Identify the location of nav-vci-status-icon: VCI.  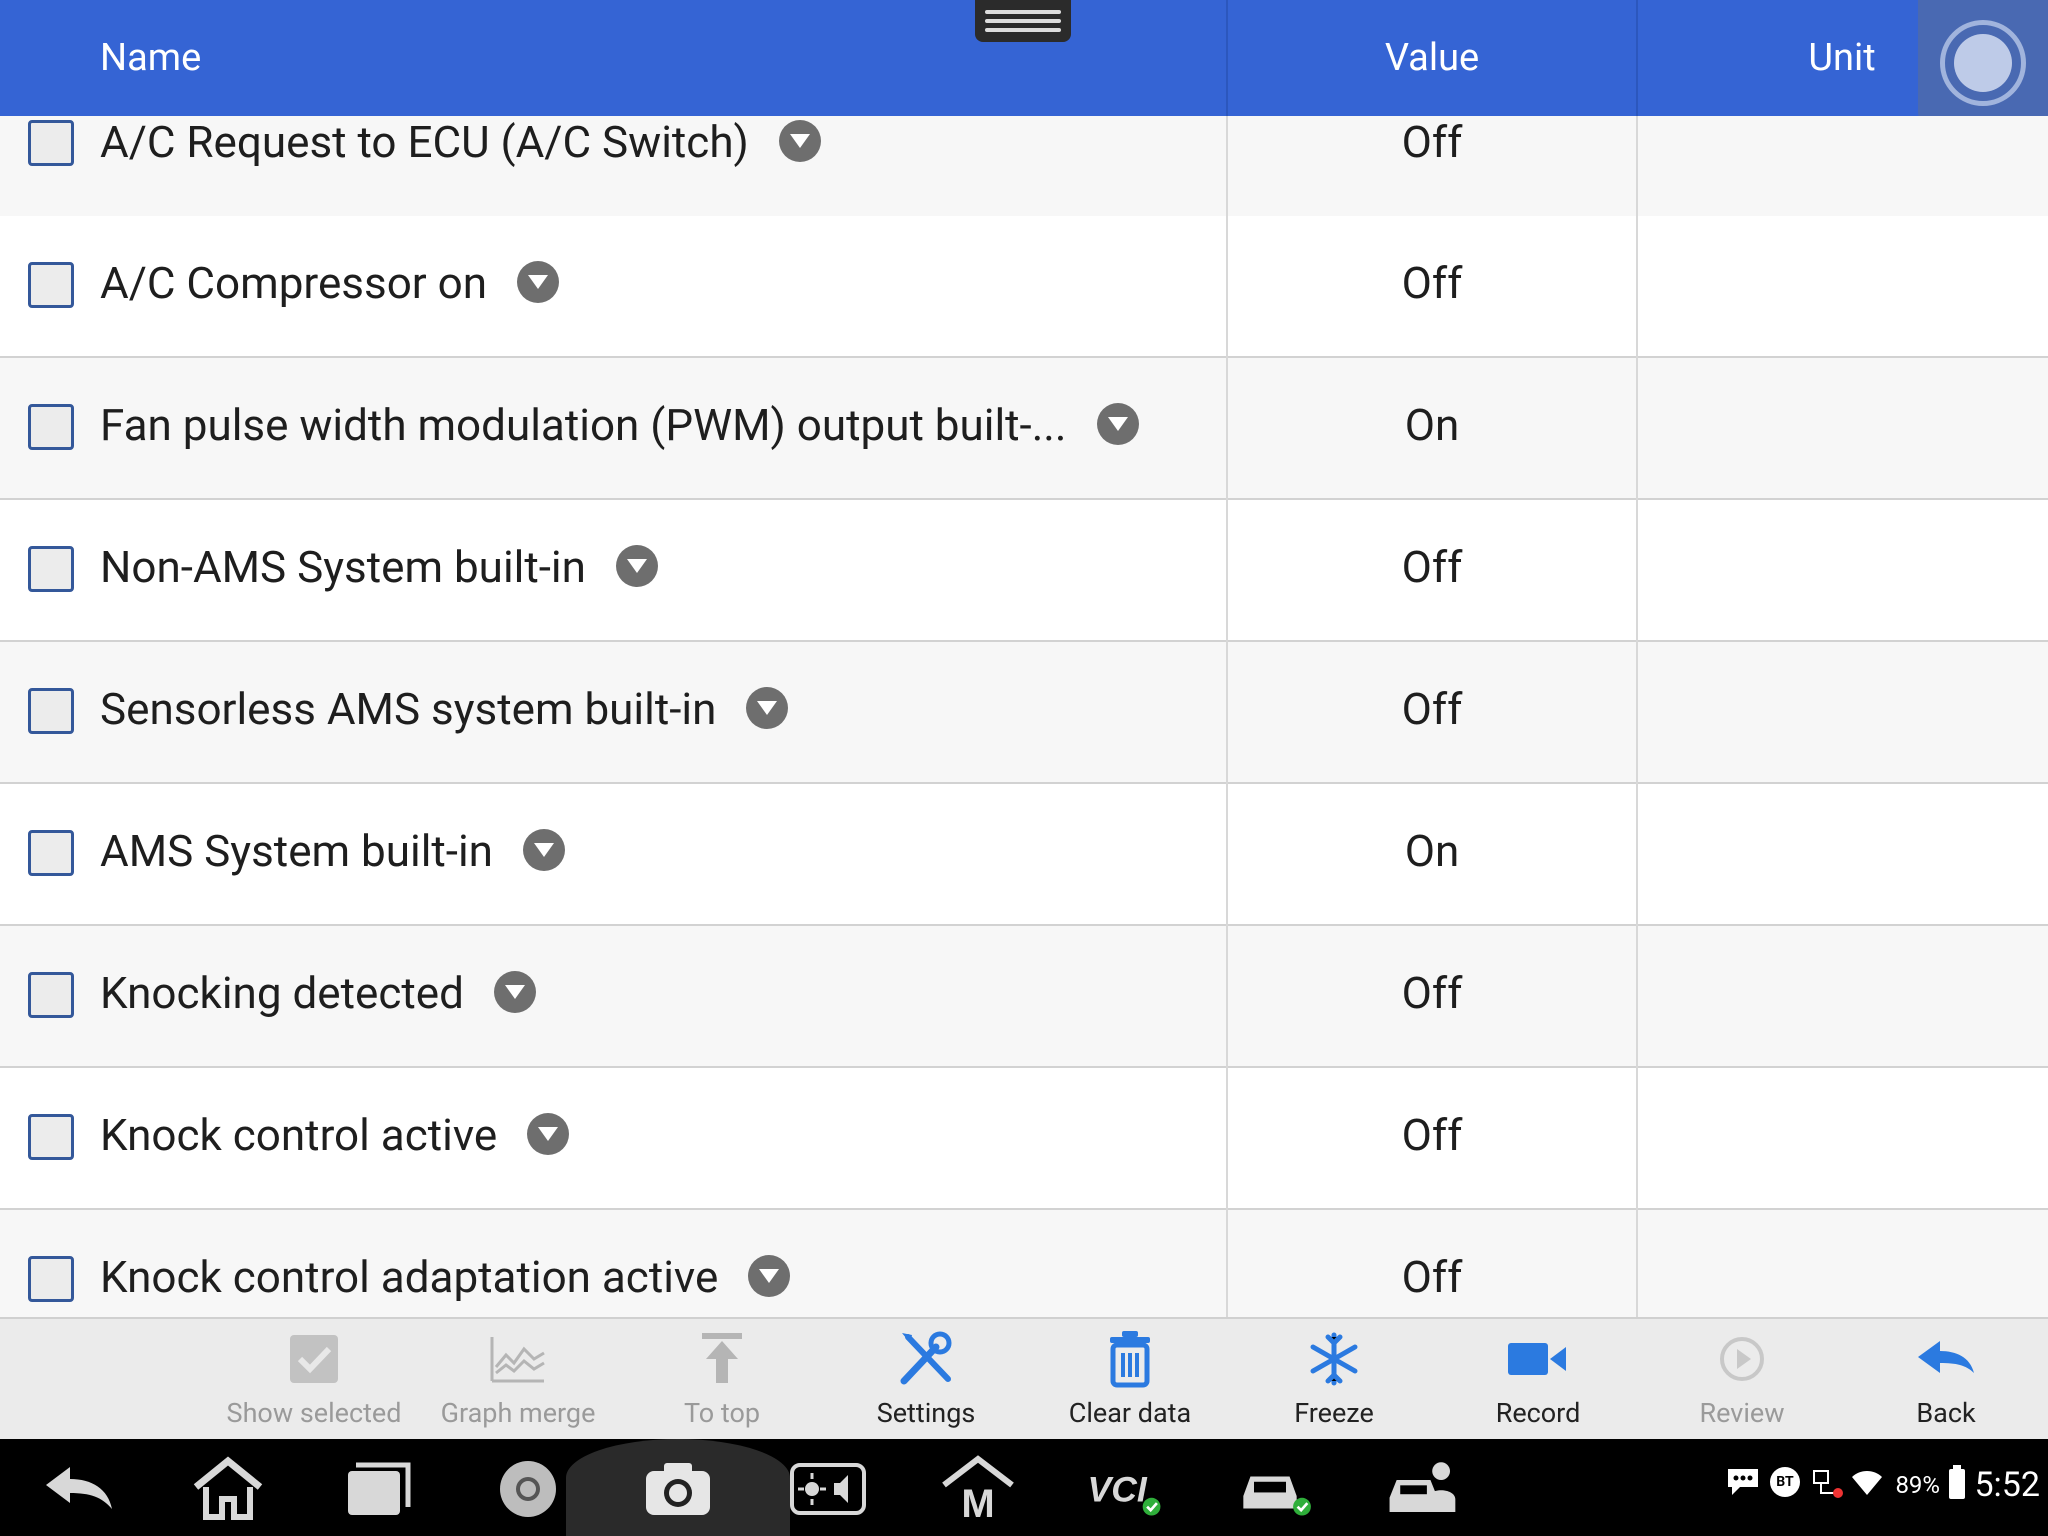
(1124, 1488).